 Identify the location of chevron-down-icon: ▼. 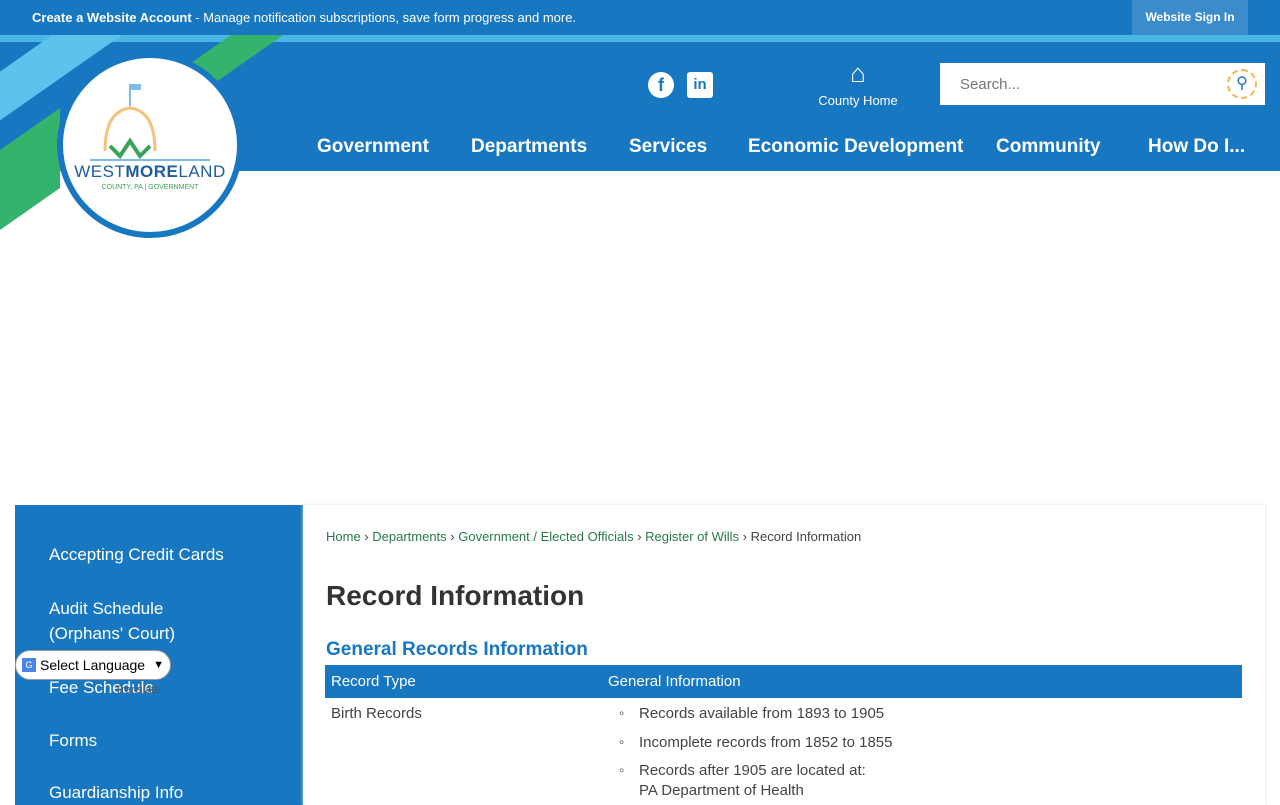
(158, 665).